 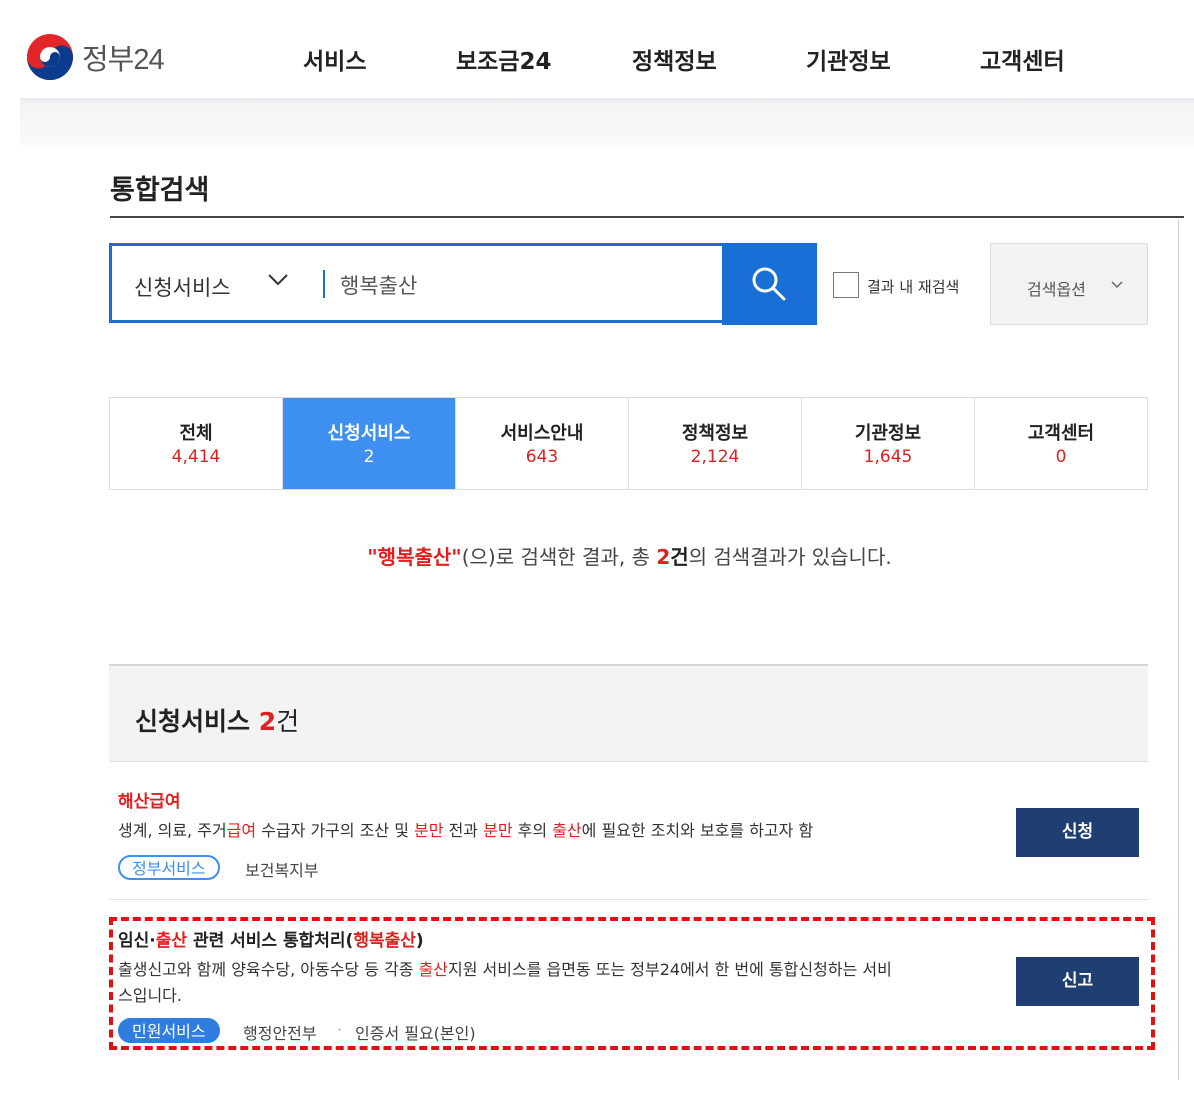 I want to click on research-within-results-label: 결과 내 재검색, so click(x=913, y=287).